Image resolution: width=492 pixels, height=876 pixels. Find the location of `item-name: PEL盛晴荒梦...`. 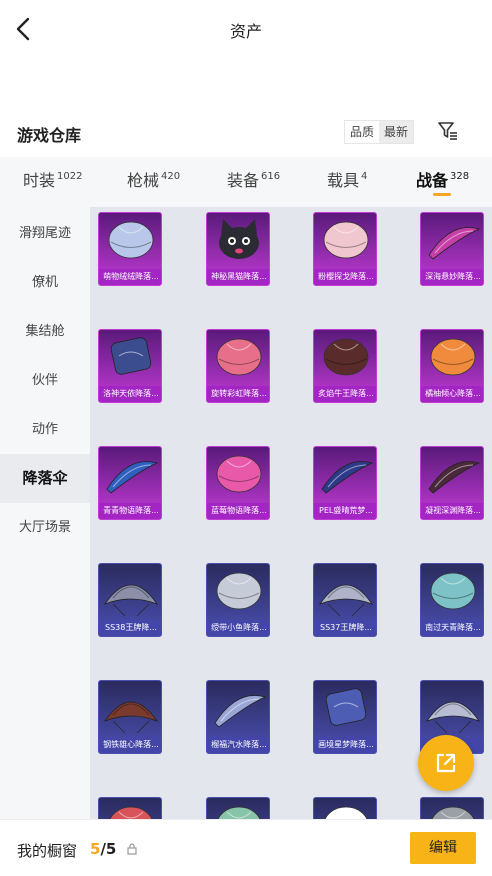

item-name: PEL盛晴荒梦... is located at coordinates (345, 511).